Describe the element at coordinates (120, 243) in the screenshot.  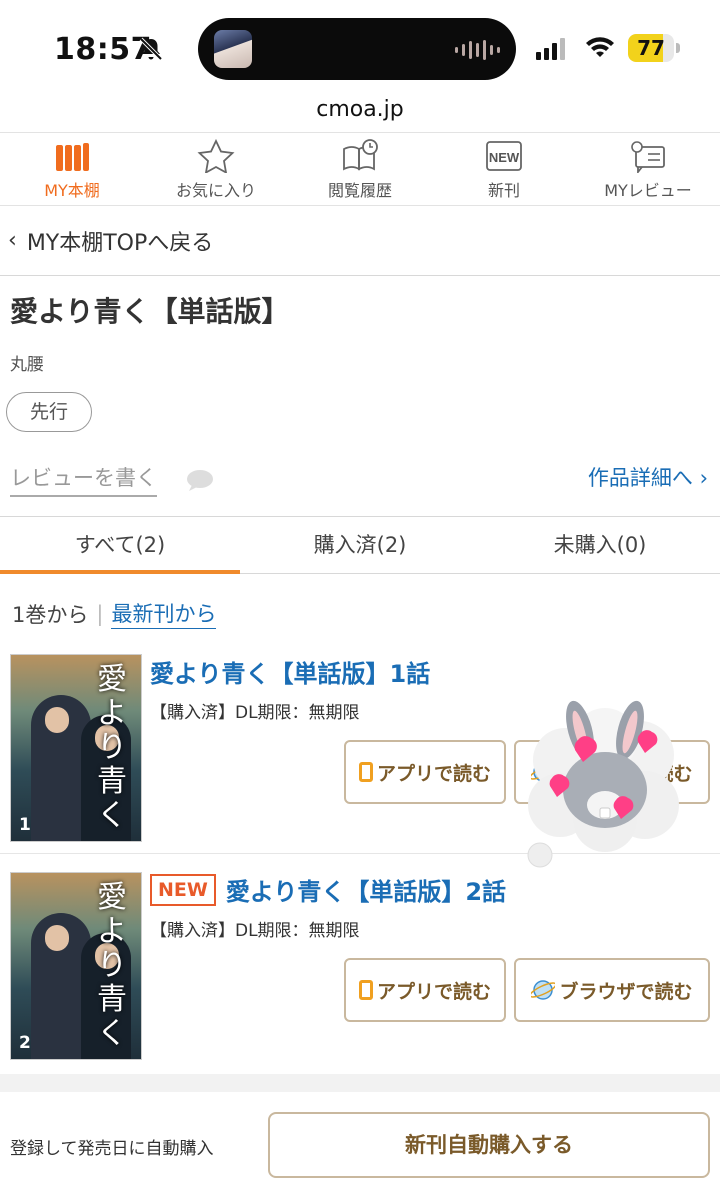
I see `back-link-label: MY本棚TOPへ戻る` at that location.